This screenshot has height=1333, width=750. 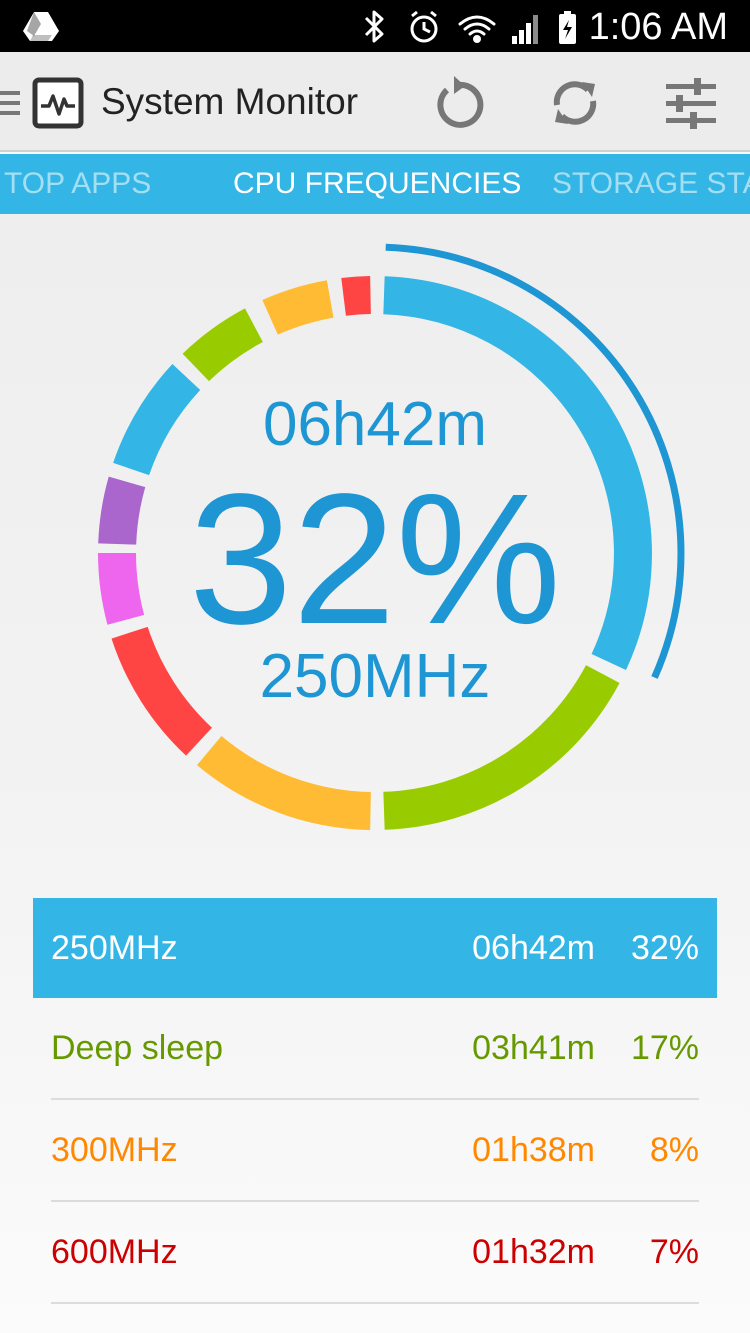 I want to click on tab-strip: TOP APPS CPU FREQUENCIES STORAGE STA, so click(x=375, y=184).